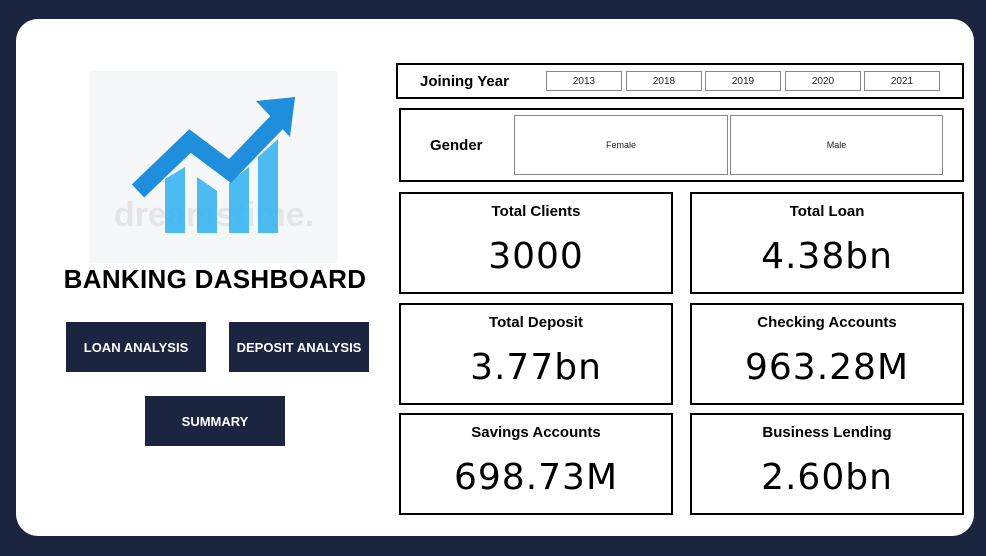 Image resolution: width=986 pixels, height=556 pixels. I want to click on kpi-card-total-clients: Total Clients 3000, so click(536, 243).